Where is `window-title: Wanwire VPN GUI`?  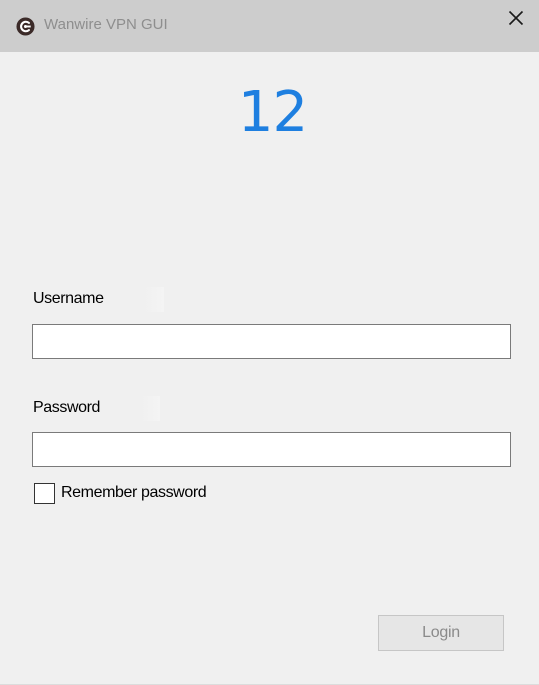 window-title: Wanwire VPN GUI is located at coordinates (106, 24).